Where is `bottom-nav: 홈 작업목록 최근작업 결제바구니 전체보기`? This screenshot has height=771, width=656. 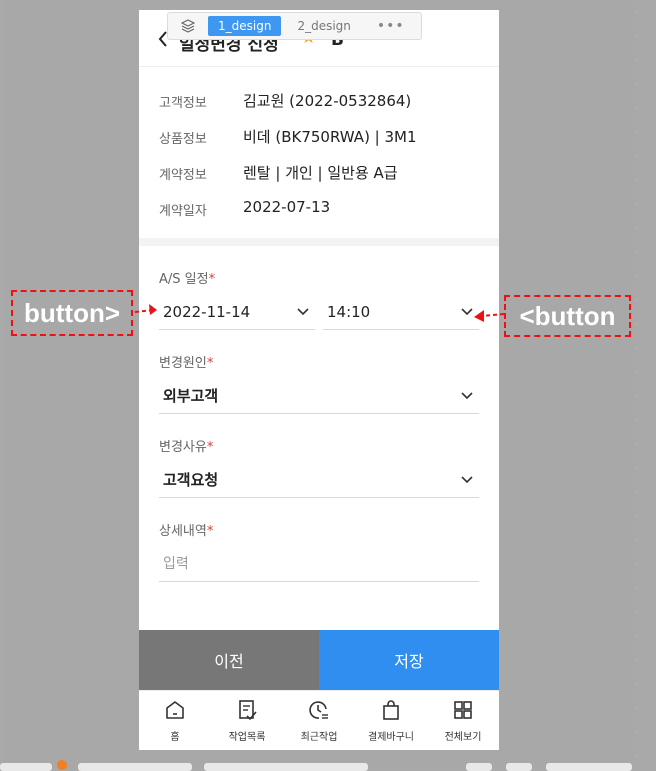 bottom-nav: 홈 작업목록 최근작업 결제바구니 전체보기 is located at coordinates (319, 720).